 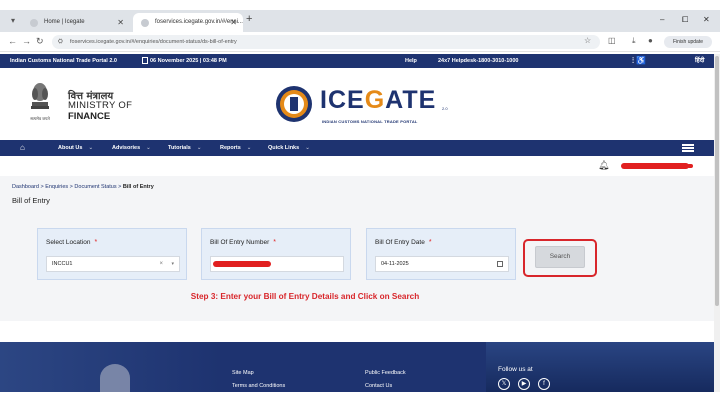 I want to click on location-card: Select Location * INCCU1 × ▾, so click(x=112, y=254).